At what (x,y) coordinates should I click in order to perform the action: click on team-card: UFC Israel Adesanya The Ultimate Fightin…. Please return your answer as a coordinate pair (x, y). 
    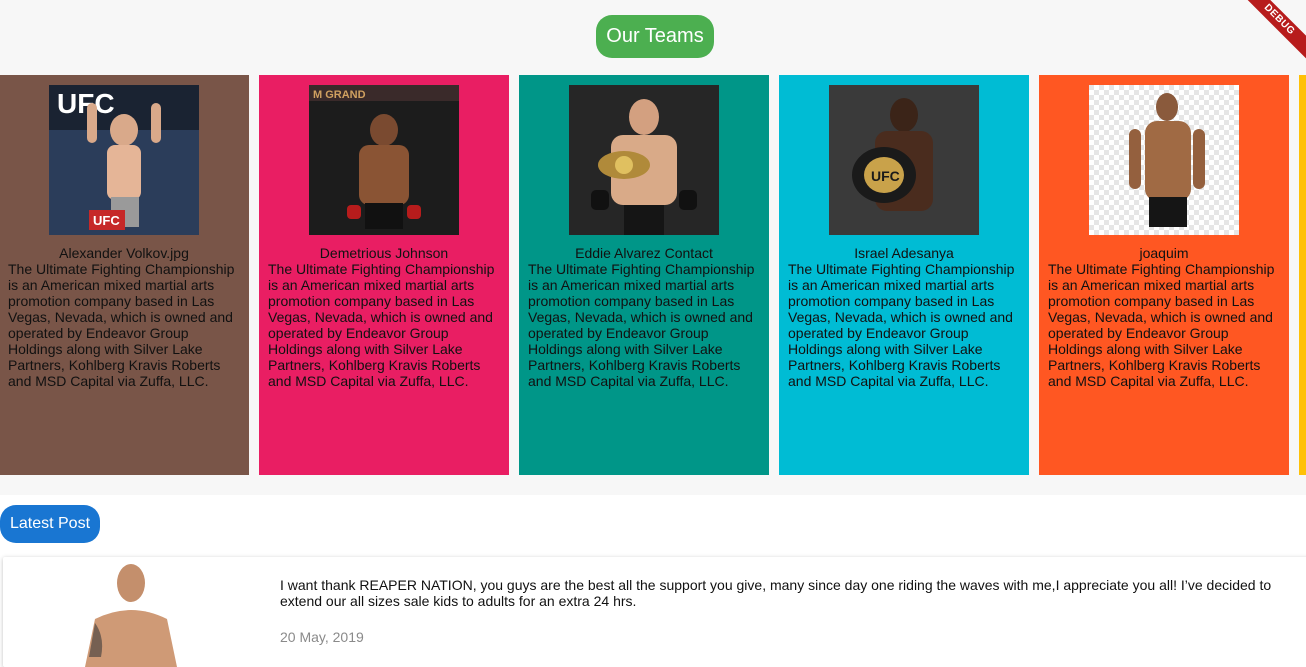
    Looking at the image, I should click on (904, 275).